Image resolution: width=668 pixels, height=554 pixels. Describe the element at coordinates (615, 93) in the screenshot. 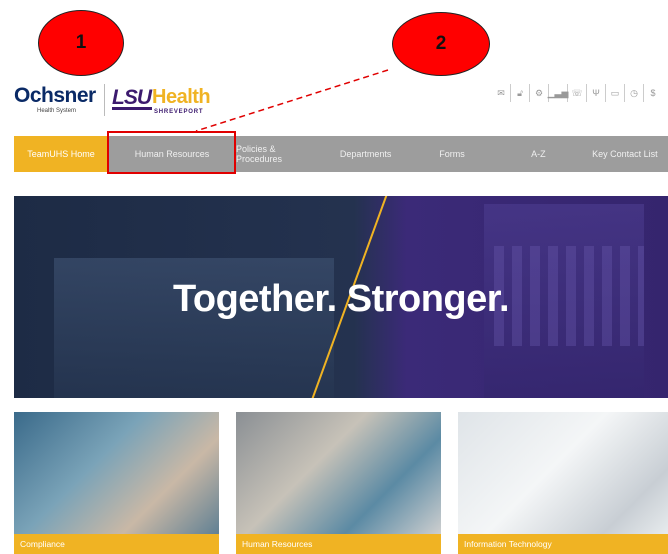

I see `monitor-icon: ▭` at that location.